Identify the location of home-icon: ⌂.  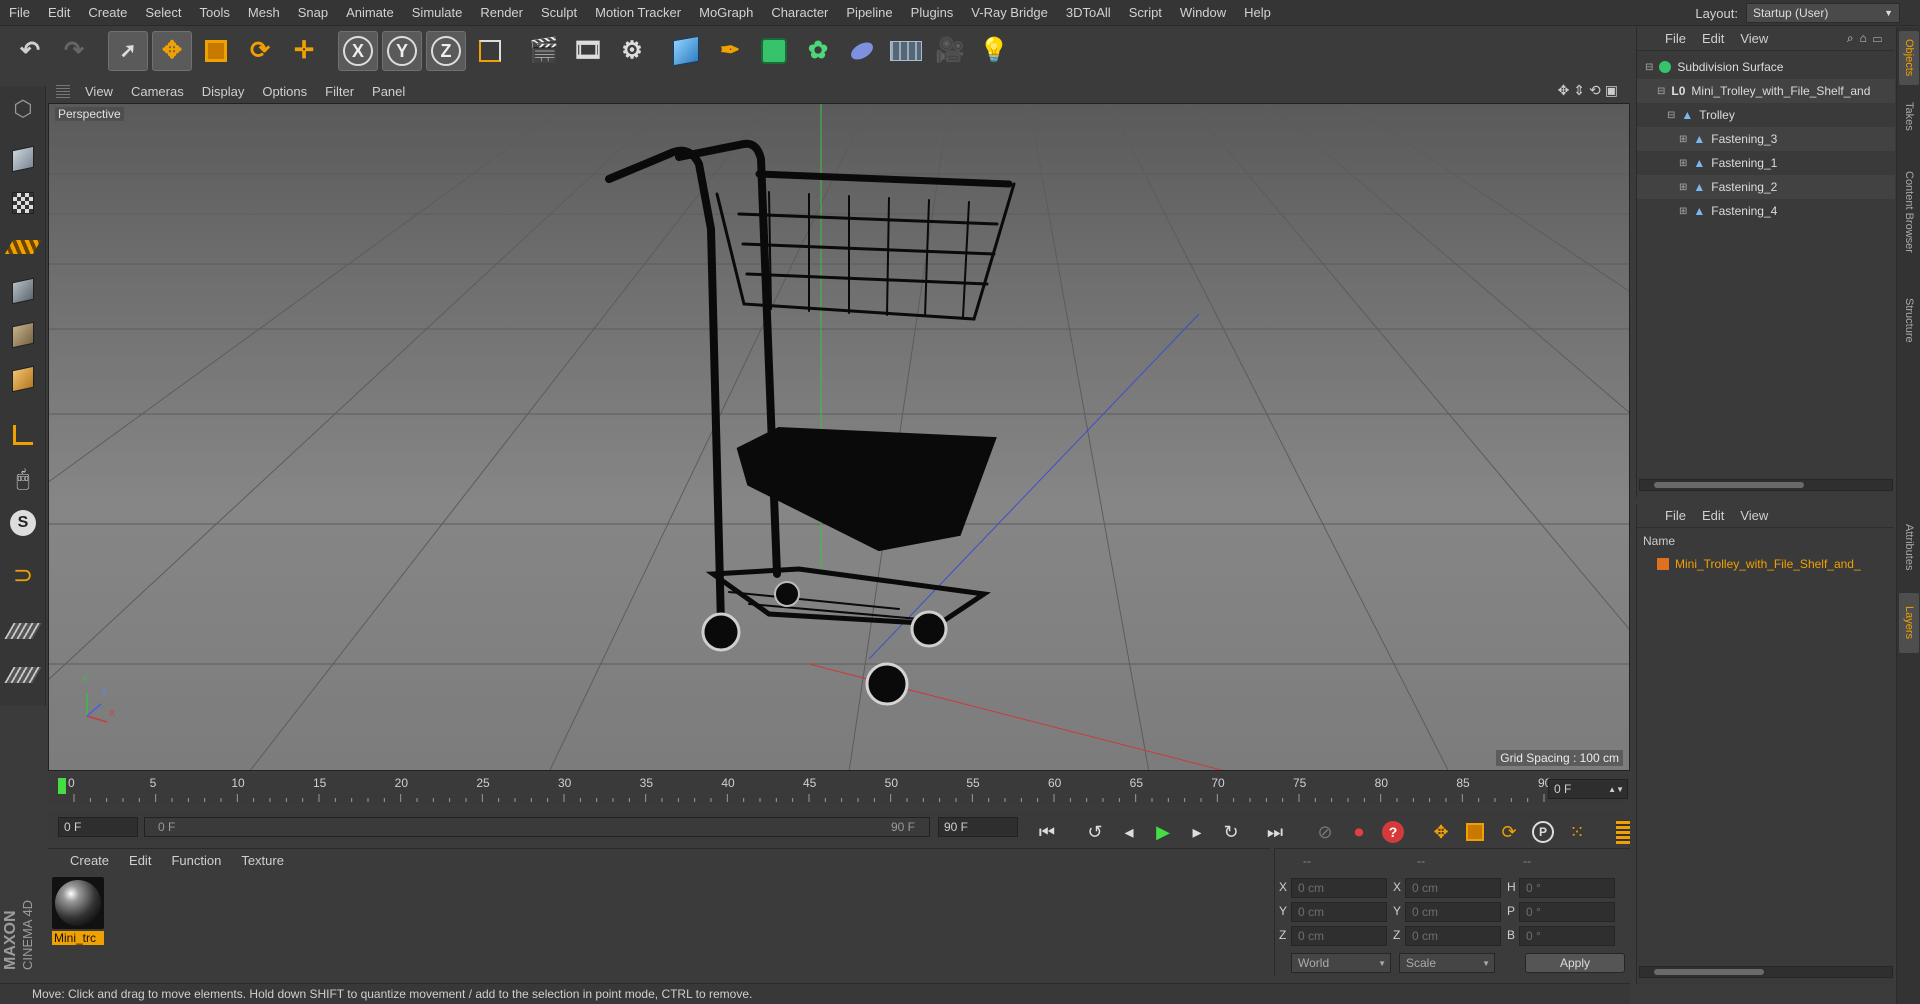
(1866, 38).